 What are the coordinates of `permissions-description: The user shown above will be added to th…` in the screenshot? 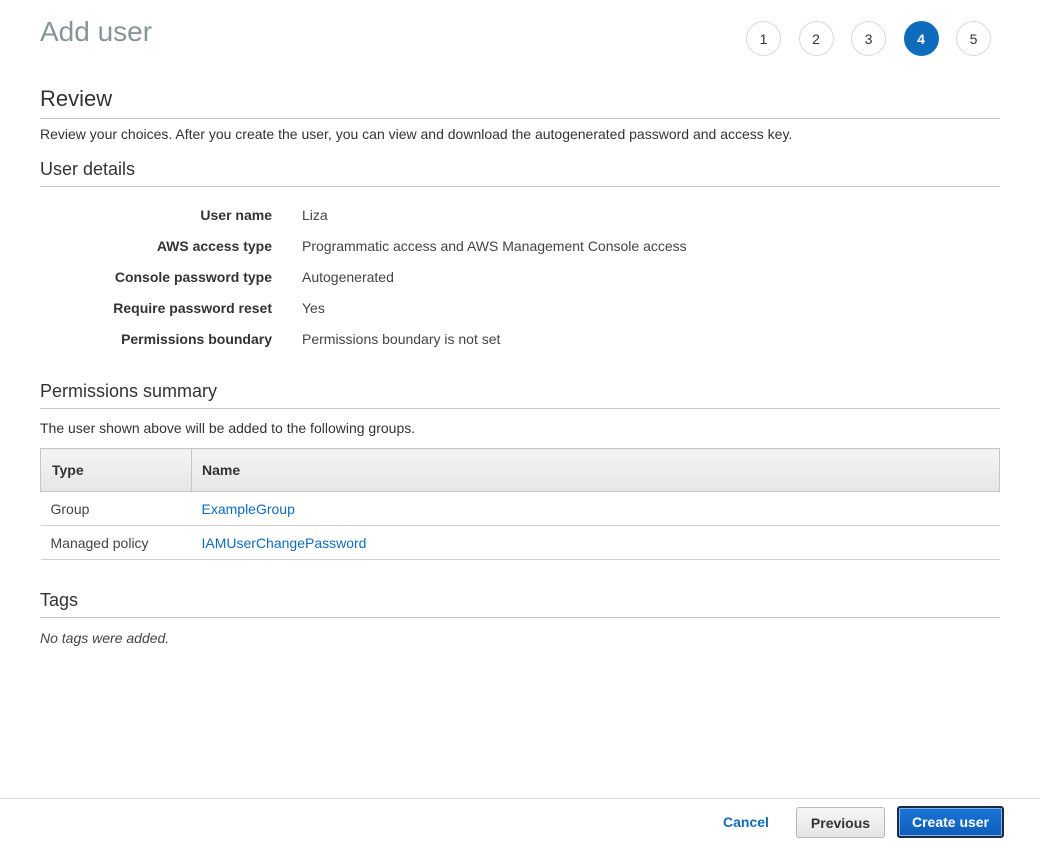 It's located at (228, 428).